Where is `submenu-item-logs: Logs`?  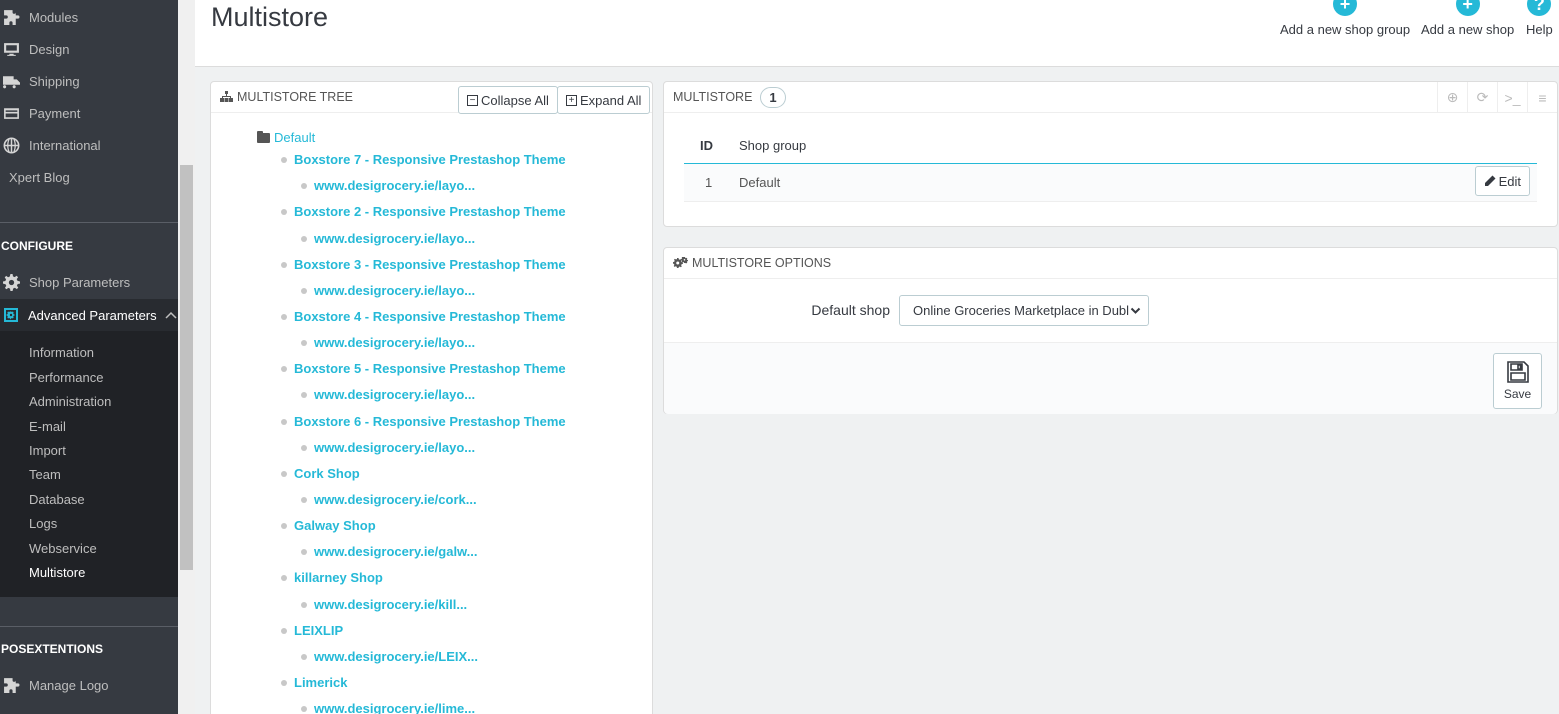 submenu-item-logs: Logs is located at coordinates (43, 523).